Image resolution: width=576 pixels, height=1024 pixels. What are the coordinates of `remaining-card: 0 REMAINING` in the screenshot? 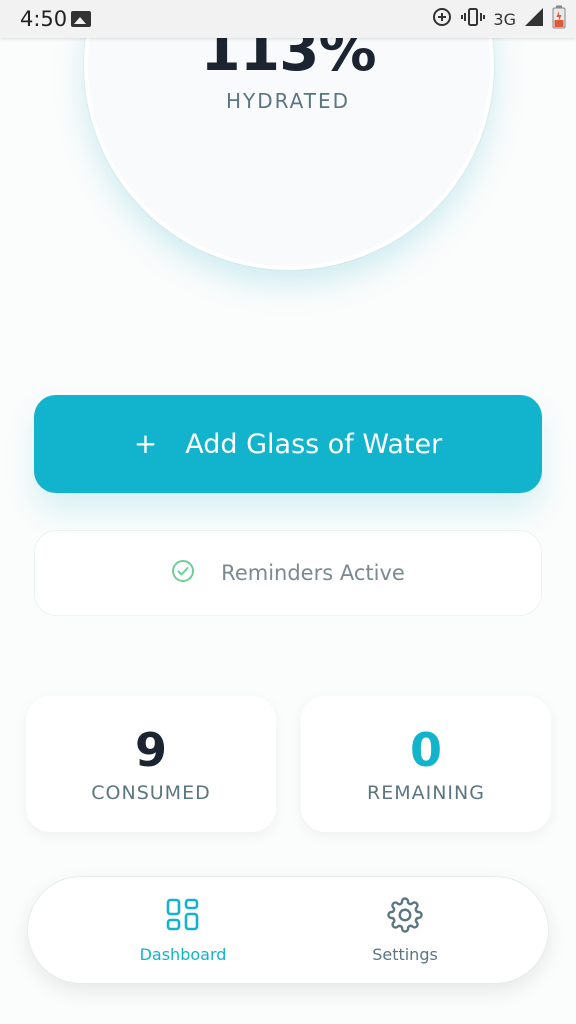 It's located at (426, 764).